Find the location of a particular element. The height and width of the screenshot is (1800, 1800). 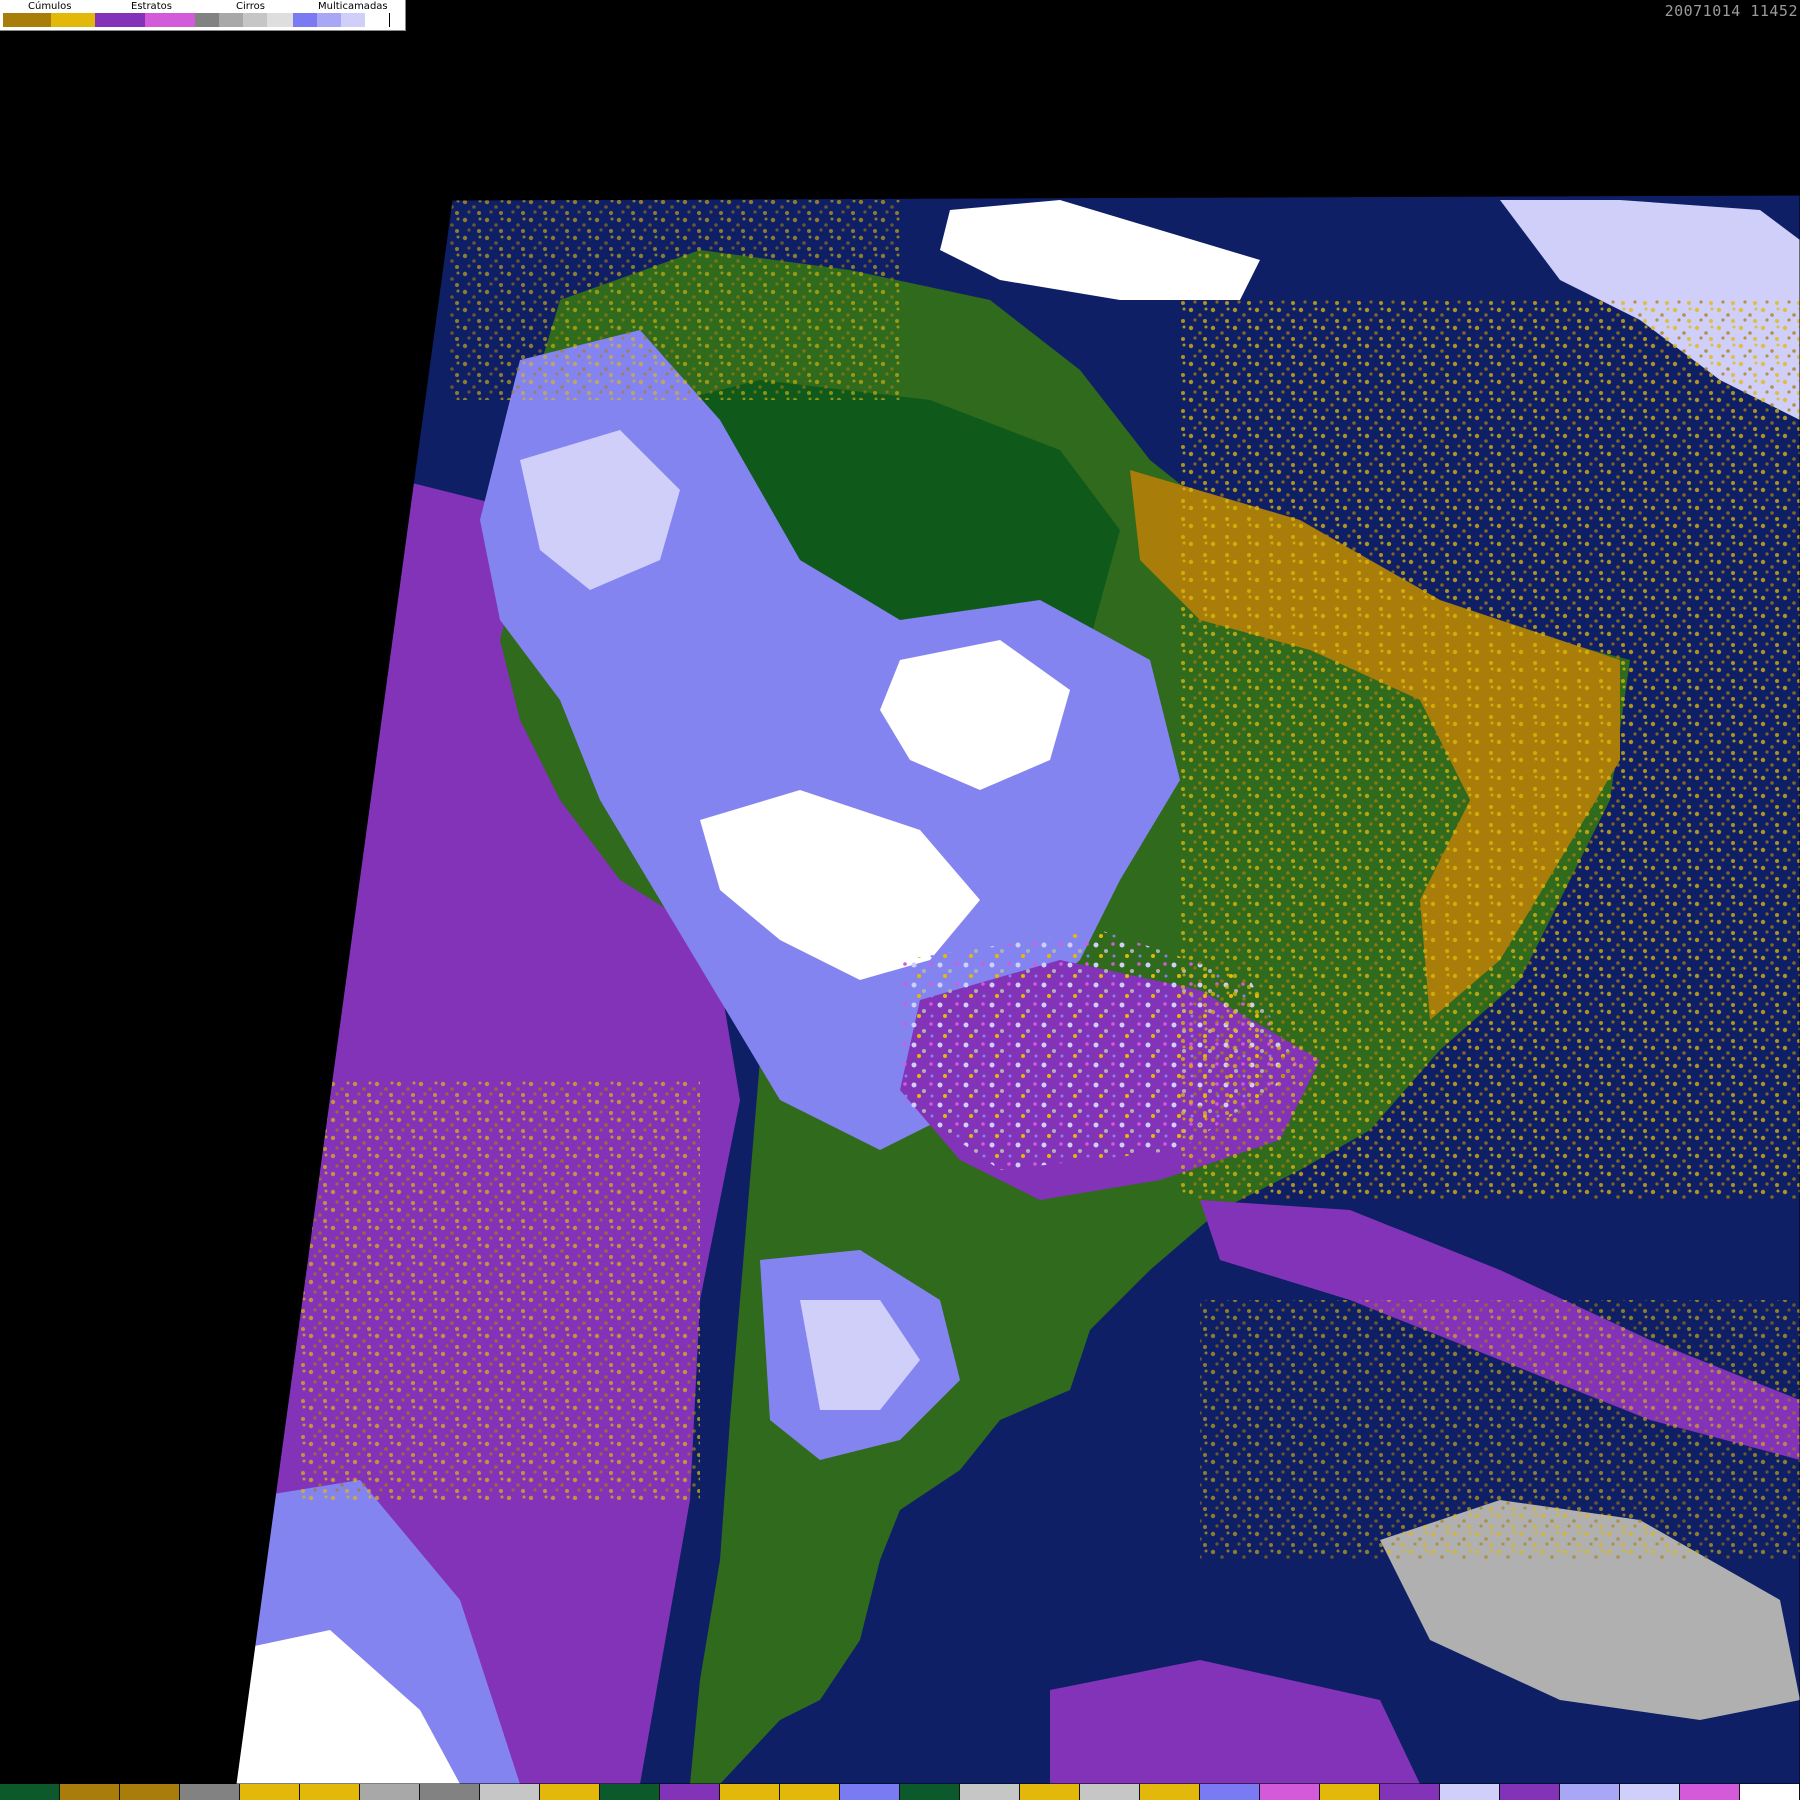

image-timestamp: 20071014 11452 is located at coordinates (1731, 11).